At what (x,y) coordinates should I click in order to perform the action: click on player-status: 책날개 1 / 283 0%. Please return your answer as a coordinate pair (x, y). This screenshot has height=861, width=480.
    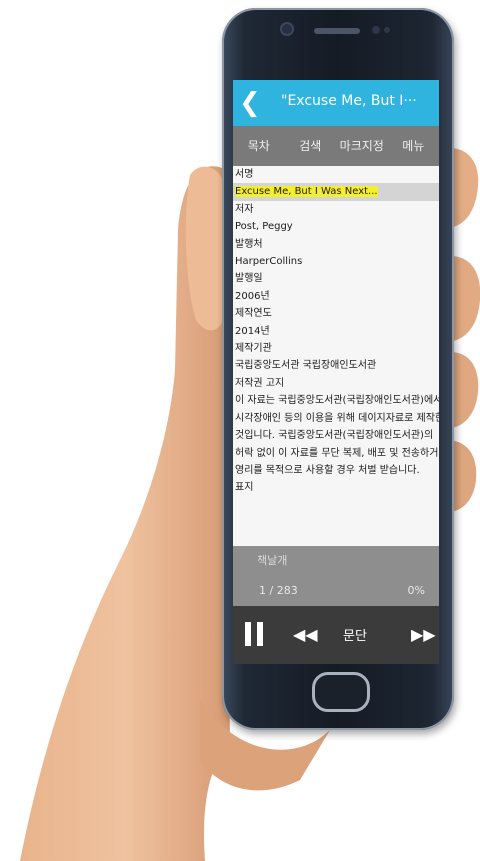
    Looking at the image, I should click on (336, 576).